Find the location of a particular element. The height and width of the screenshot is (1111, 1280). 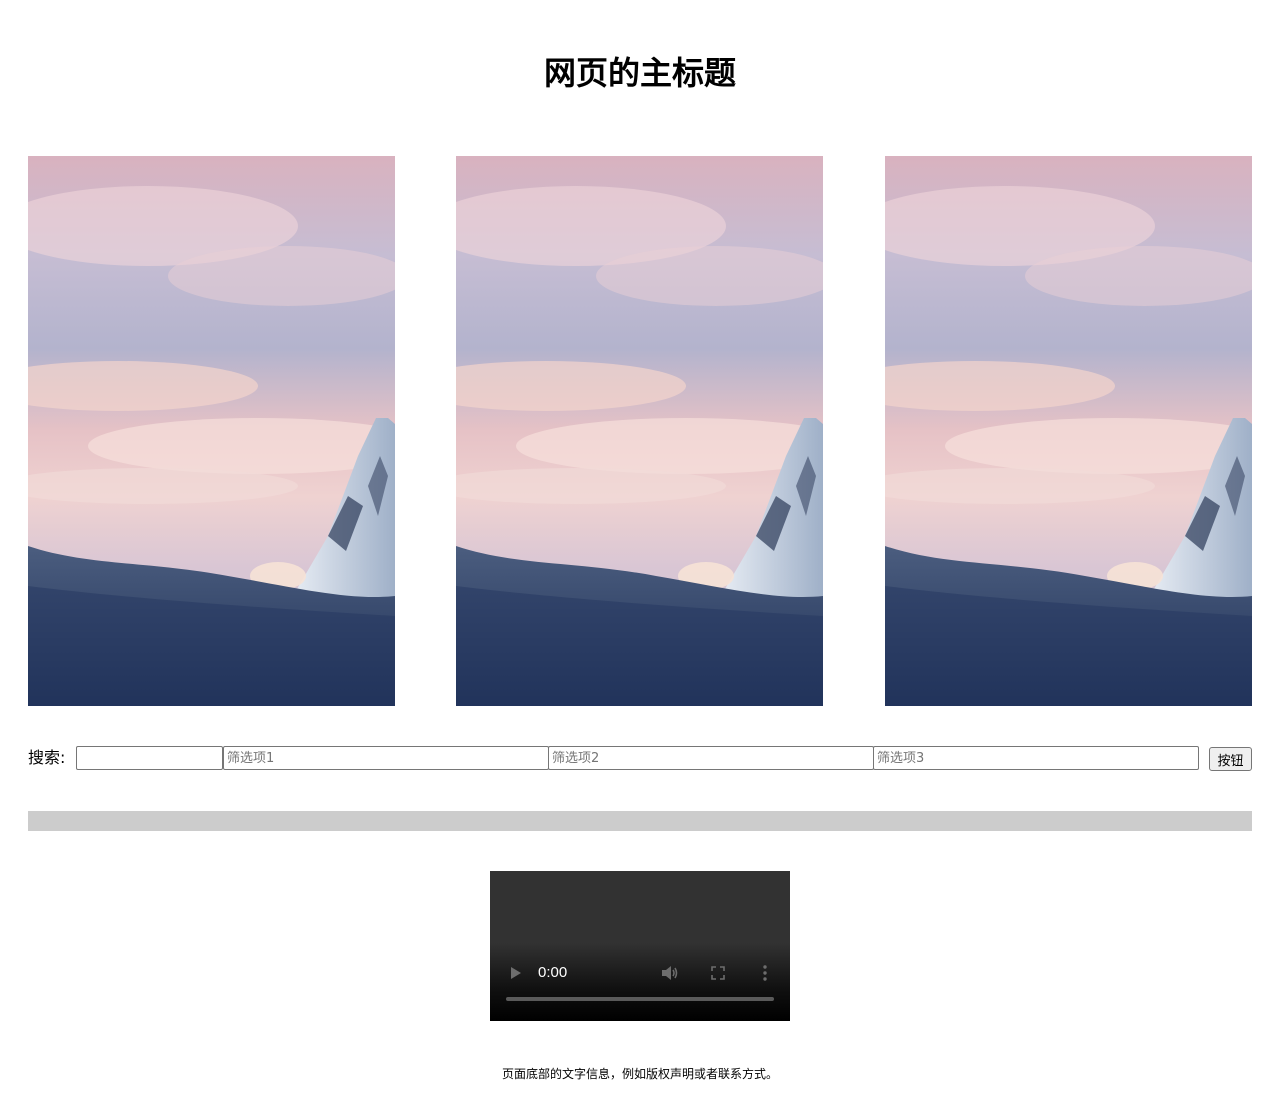

video-controls: 0:00 is located at coordinates (640, 946).